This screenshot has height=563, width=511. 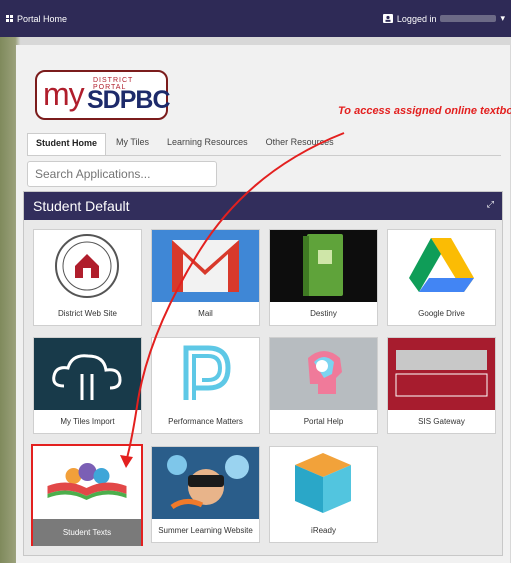 What do you see at coordinates (129, 100) in the screenshot?
I see `logo-sdpbc: SDPBC` at bounding box center [129, 100].